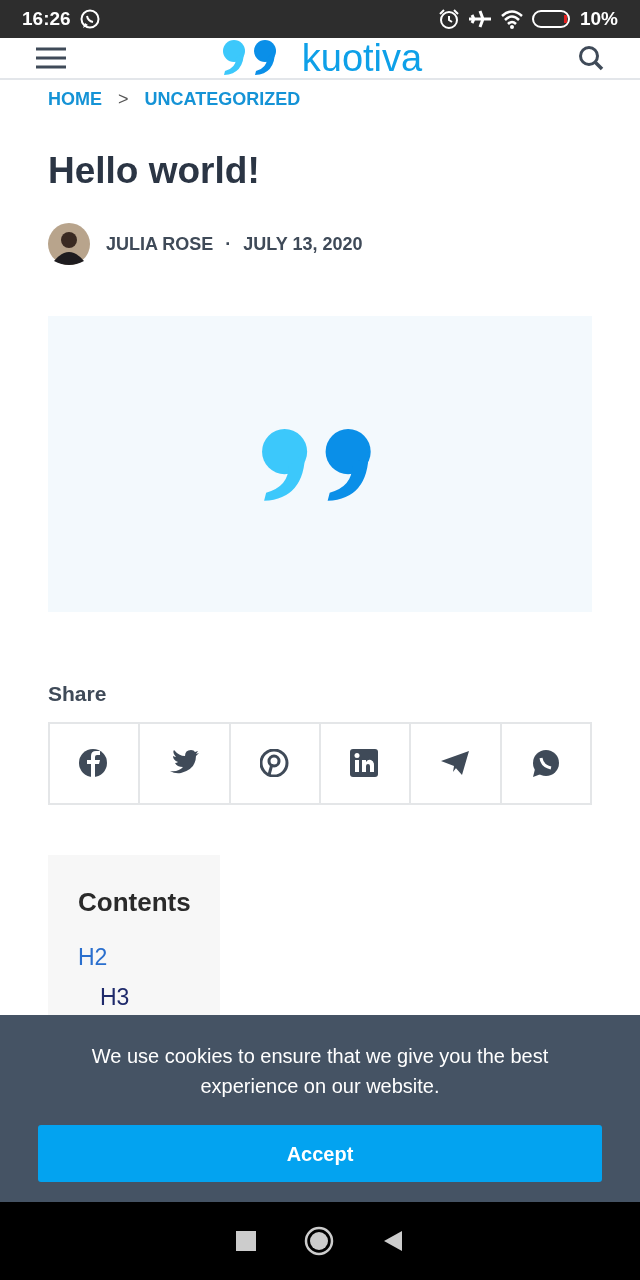  Describe the element at coordinates (274, 763) in the screenshot. I see `pin-icon` at that location.